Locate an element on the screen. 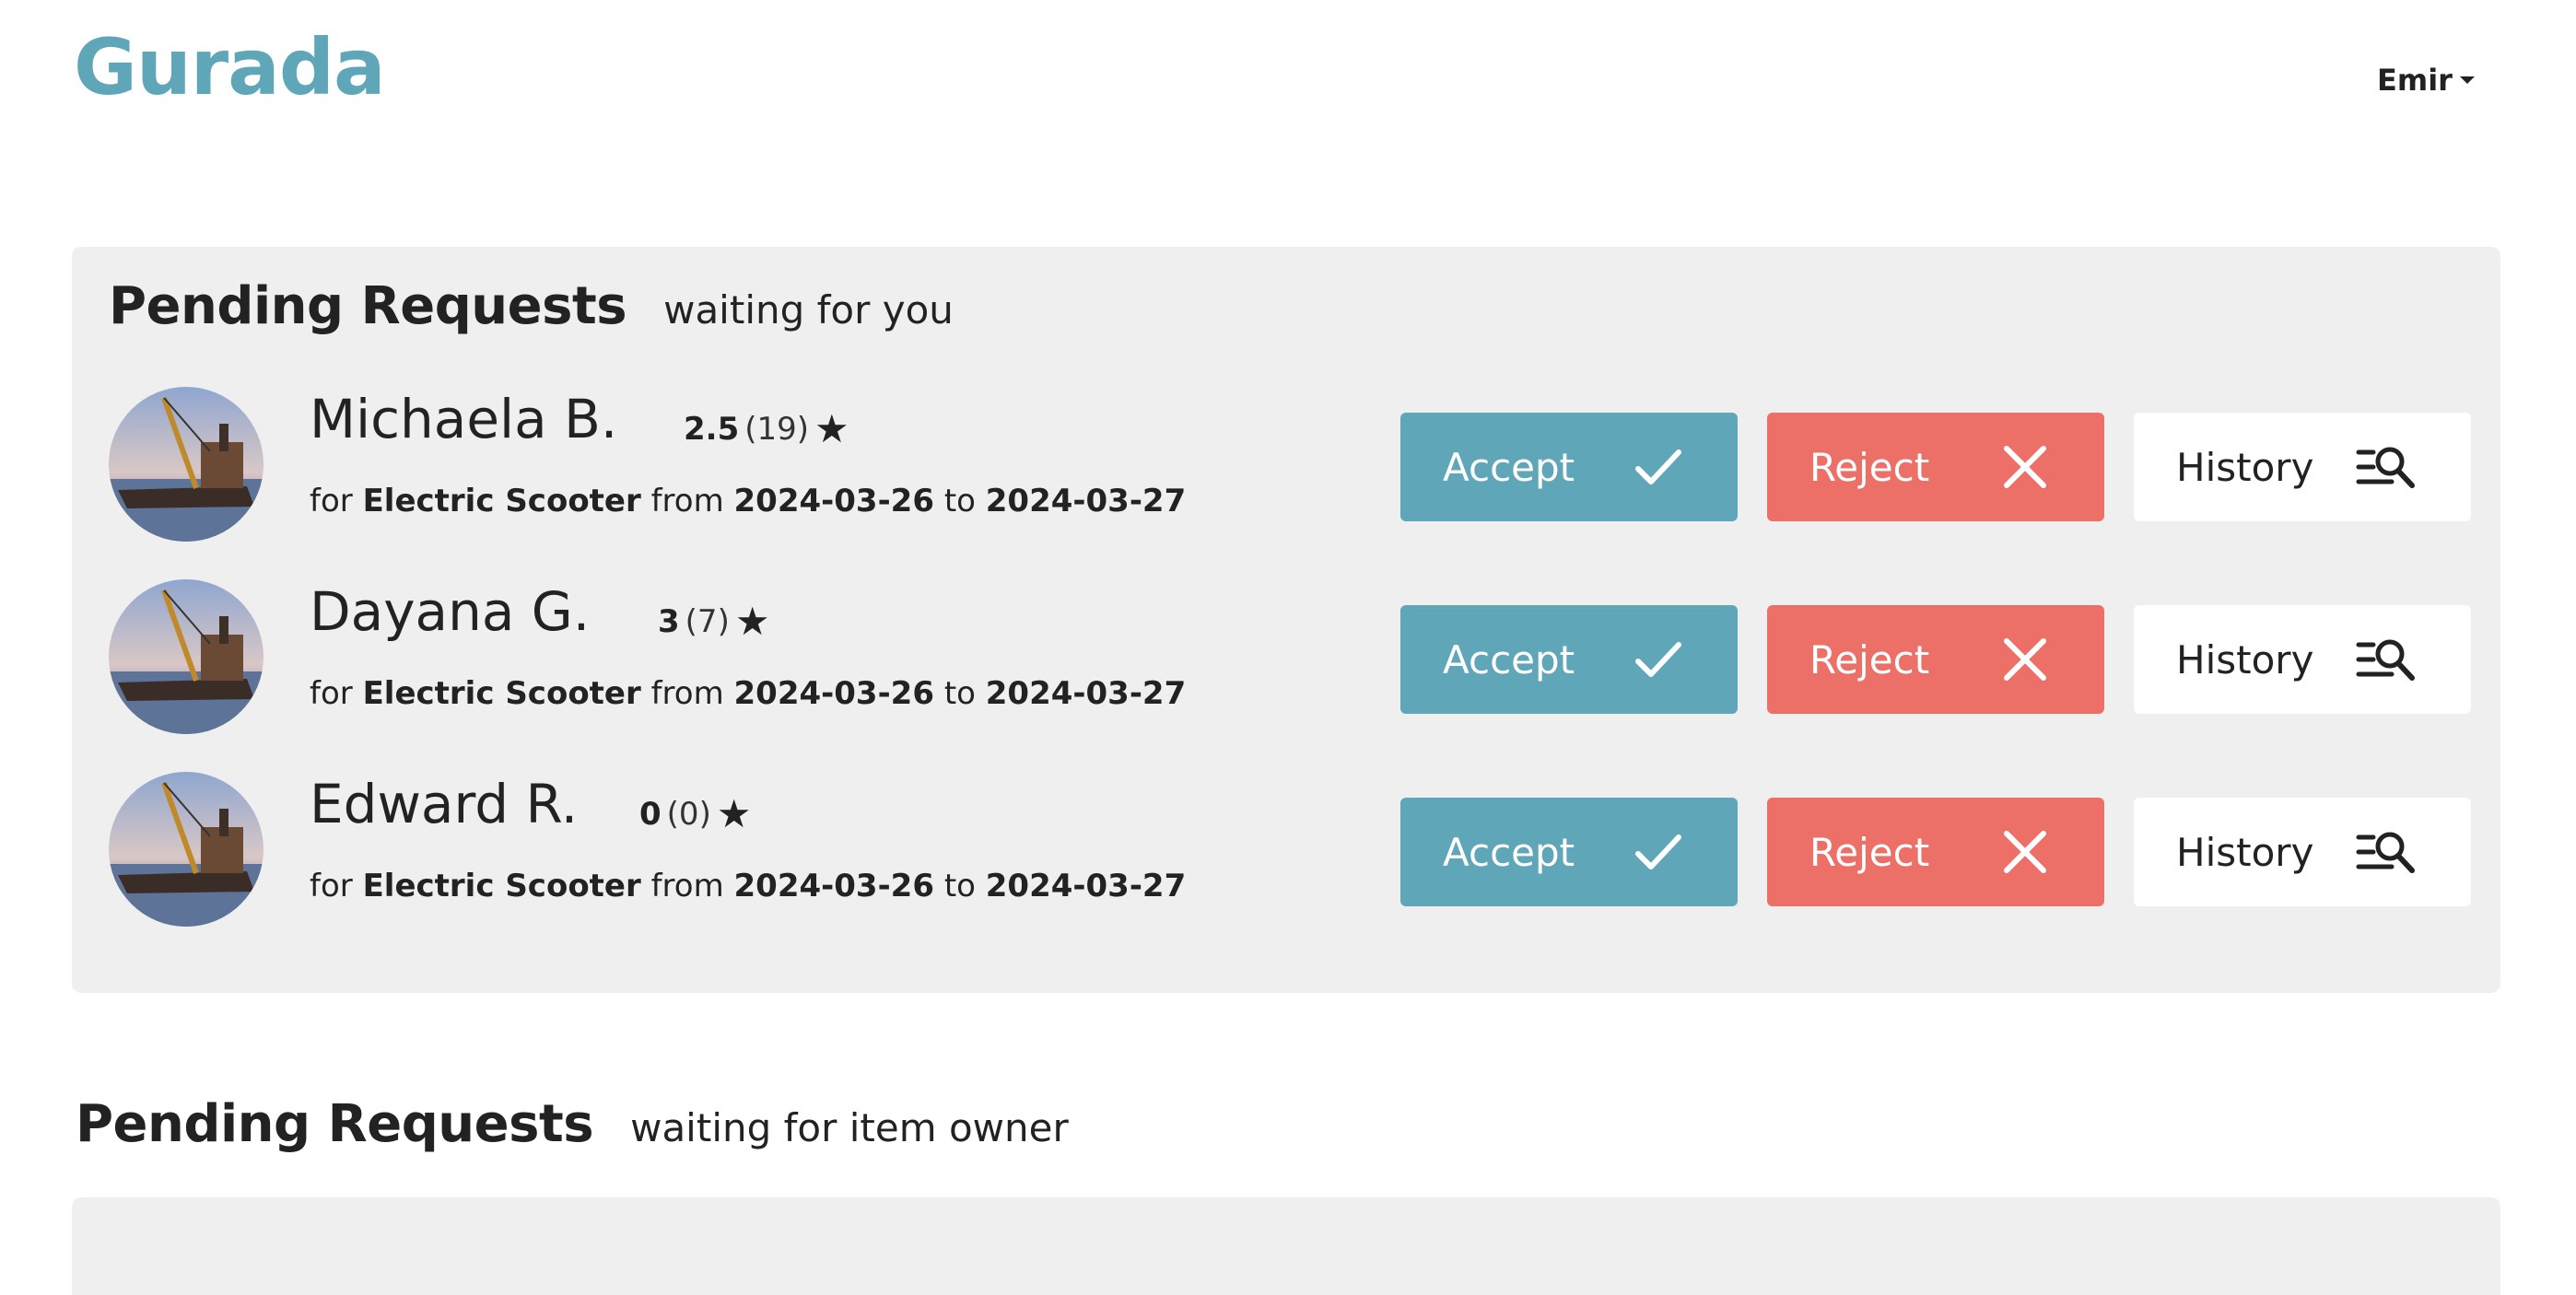 Image resolution: width=2576 pixels, height=1295 pixels. incoming-section-title: Pending Requests waiting for you is located at coordinates (531, 306).